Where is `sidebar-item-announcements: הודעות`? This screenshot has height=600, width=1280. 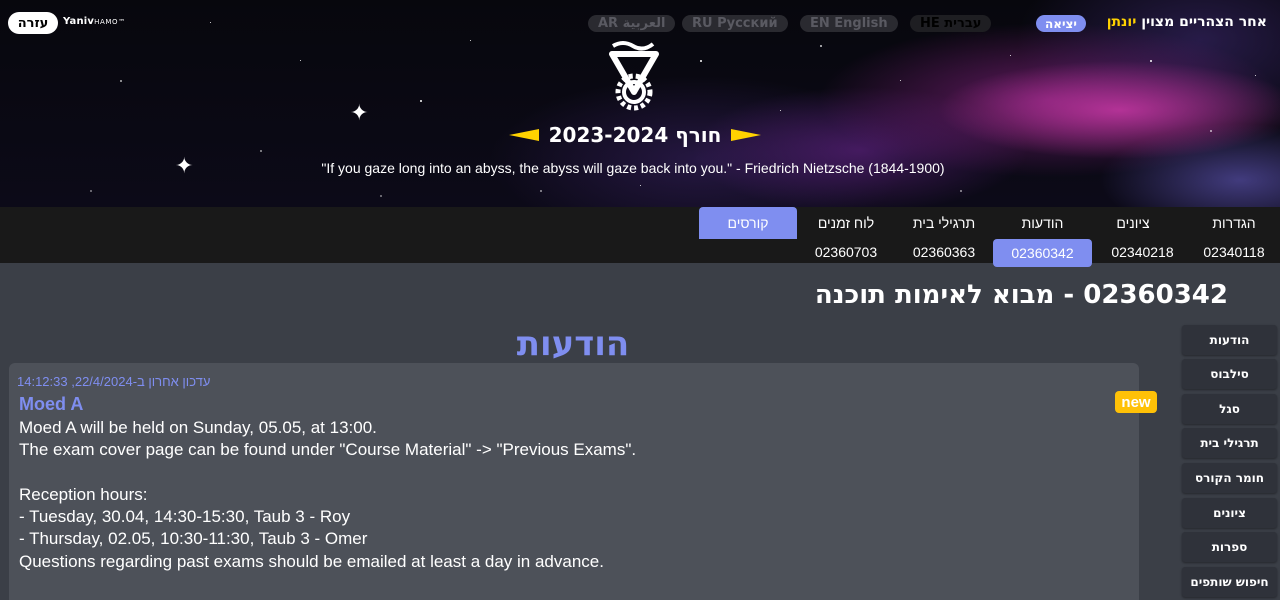 sidebar-item-announcements: הודעות is located at coordinates (1229, 340).